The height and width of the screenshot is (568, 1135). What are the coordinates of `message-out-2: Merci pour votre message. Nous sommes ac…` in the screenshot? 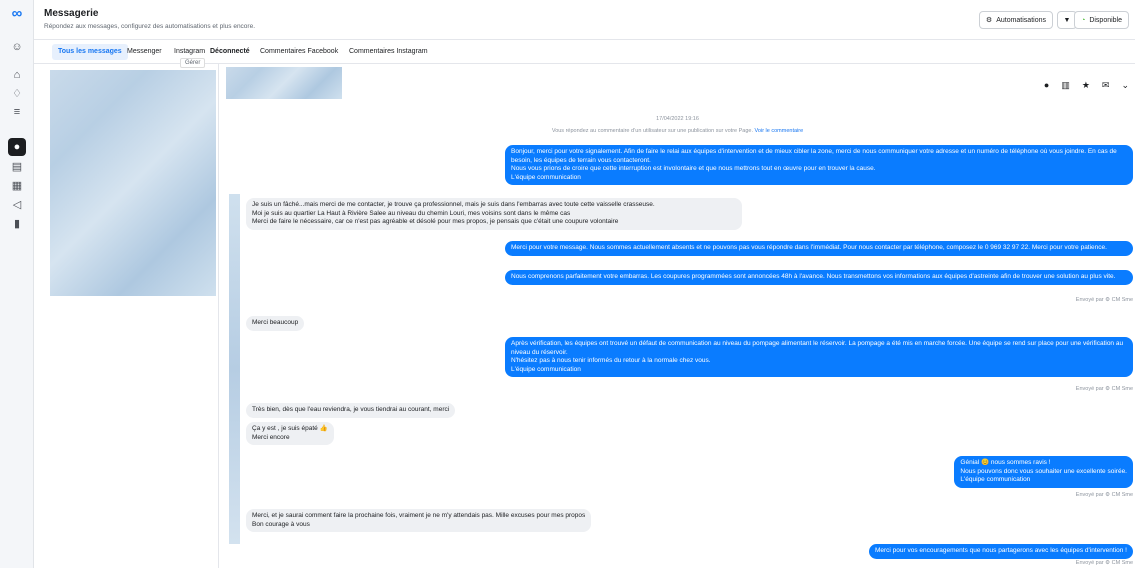 It's located at (819, 248).